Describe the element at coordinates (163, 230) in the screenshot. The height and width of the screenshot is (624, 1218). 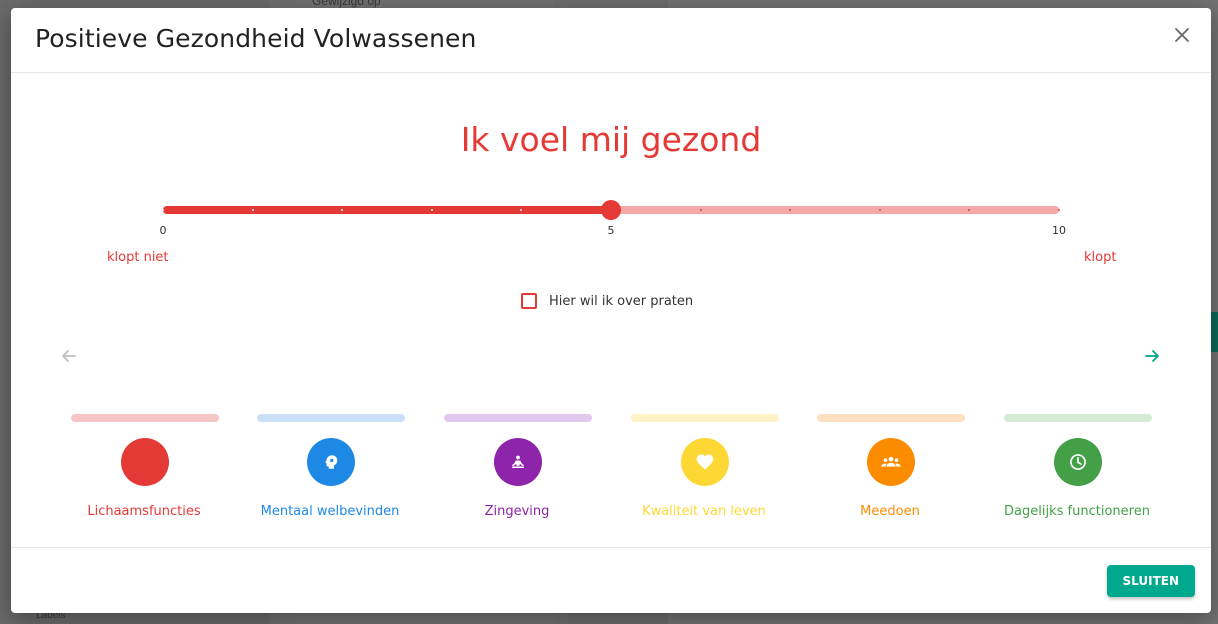
I see `tick-label-min: 0` at that location.